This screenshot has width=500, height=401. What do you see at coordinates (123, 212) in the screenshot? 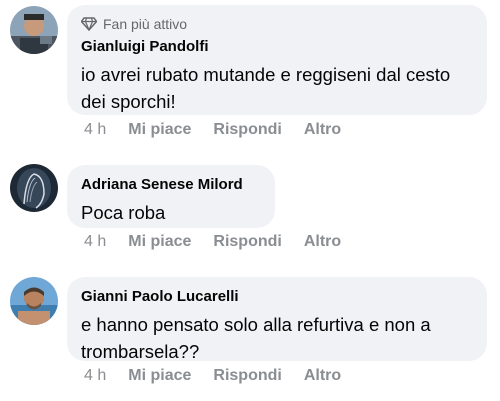
I see `comment-text: Poca roba` at bounding box center [123, 212].